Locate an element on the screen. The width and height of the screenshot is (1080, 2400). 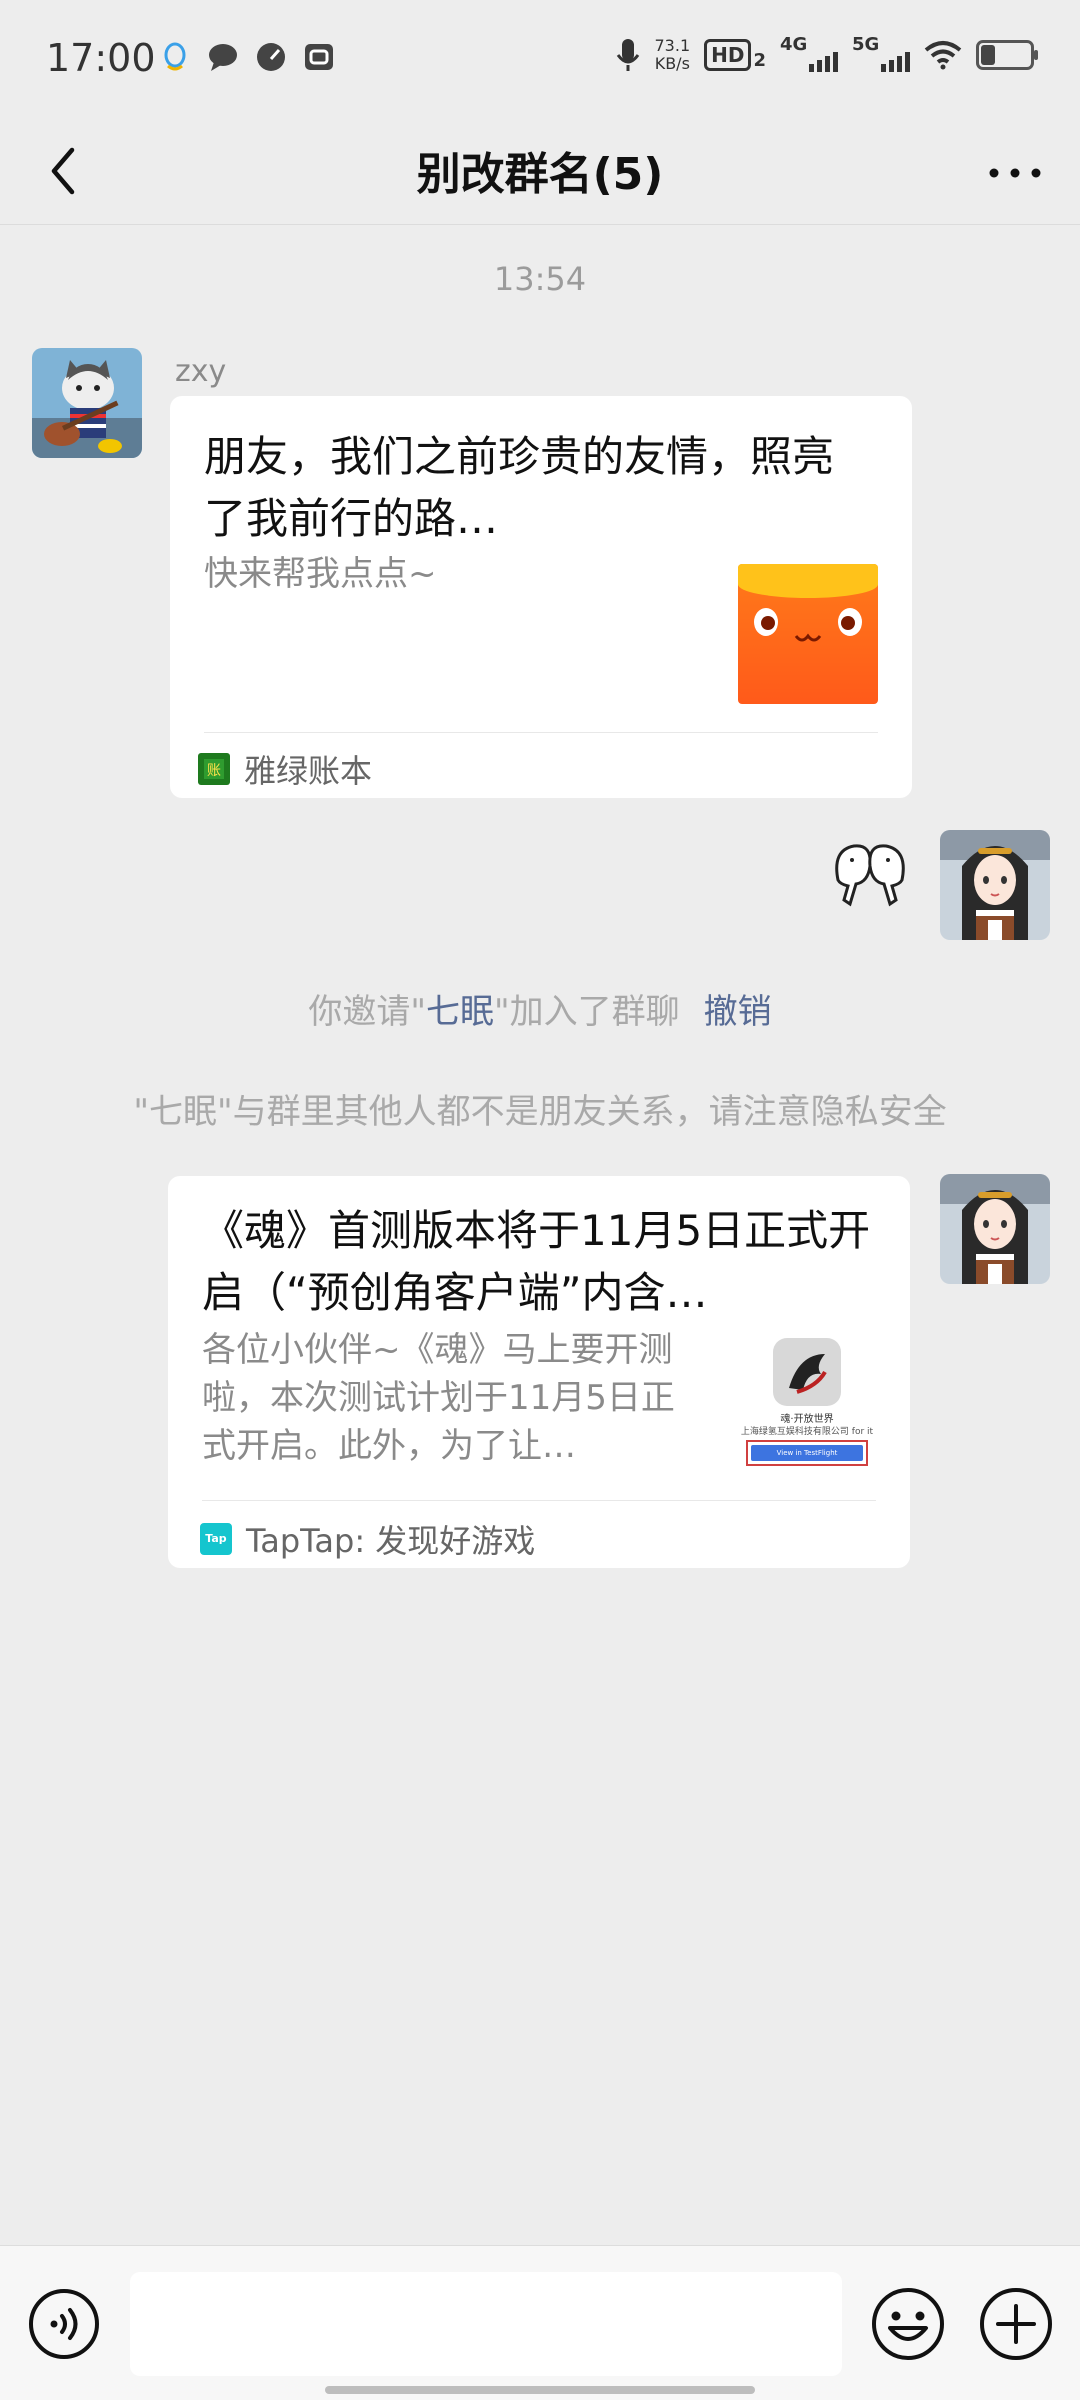
wifi-icon is located at coordinates (943, 55).